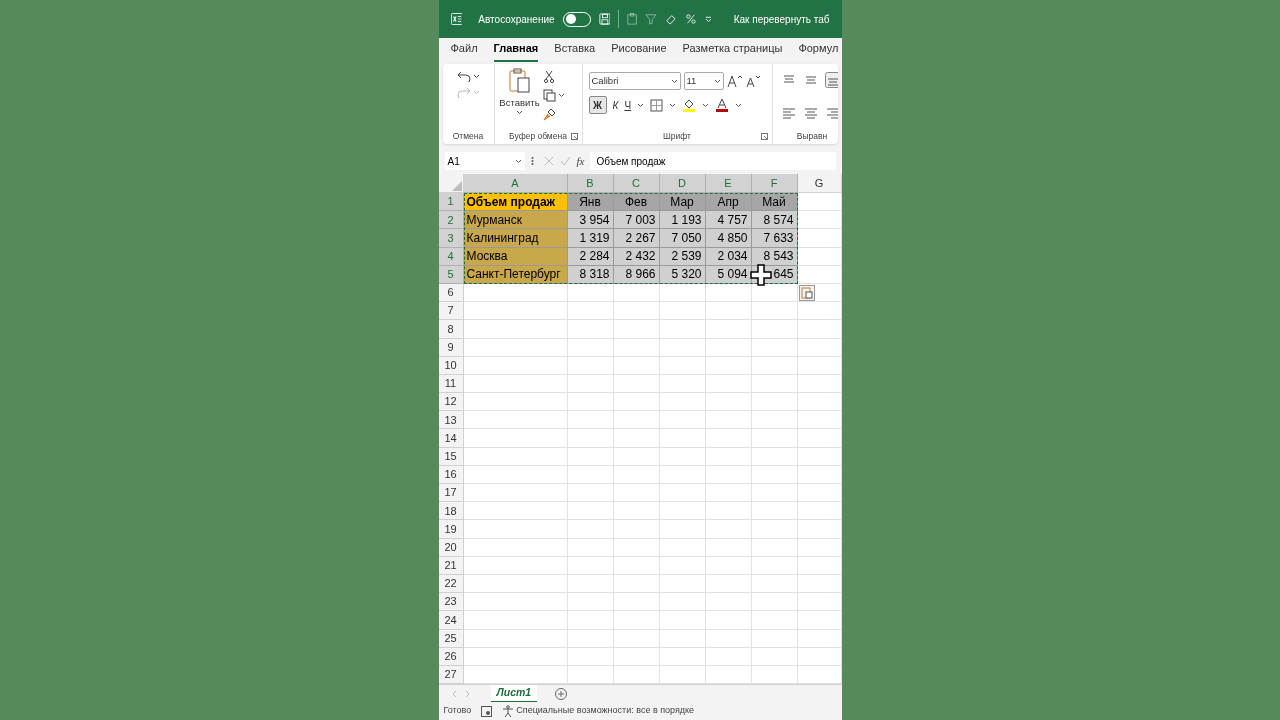  Describe the element at coordinates (484, 161) in the screenshot. I see `name-box: A1` at that location.